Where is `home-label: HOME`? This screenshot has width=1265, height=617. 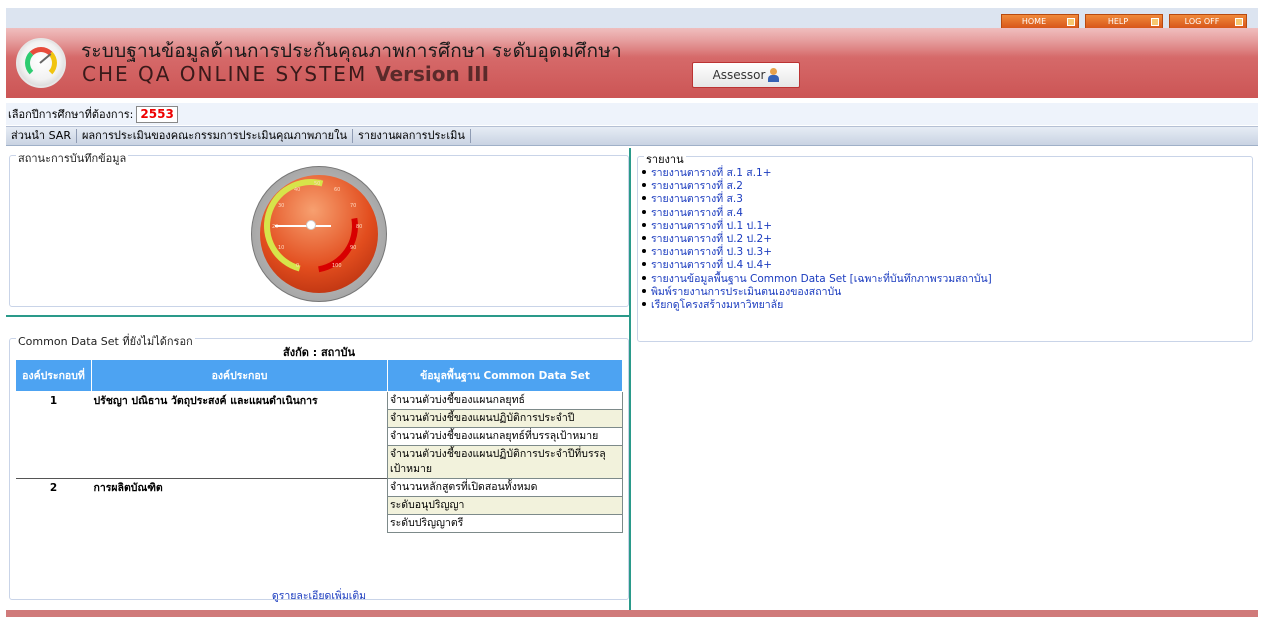 home-label: HOME is located at coordinates (1034, 21).